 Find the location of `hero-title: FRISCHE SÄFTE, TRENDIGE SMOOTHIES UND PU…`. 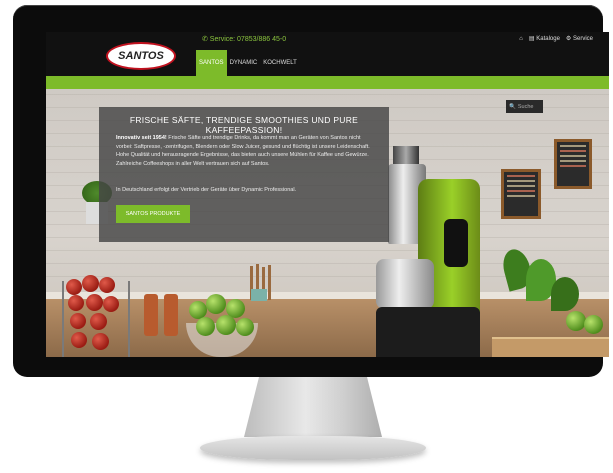

hero-title: FRISCHE SÄFTE, TRENDIGE SMOOTHIES UND PU… is located at coordinates (244, 125).